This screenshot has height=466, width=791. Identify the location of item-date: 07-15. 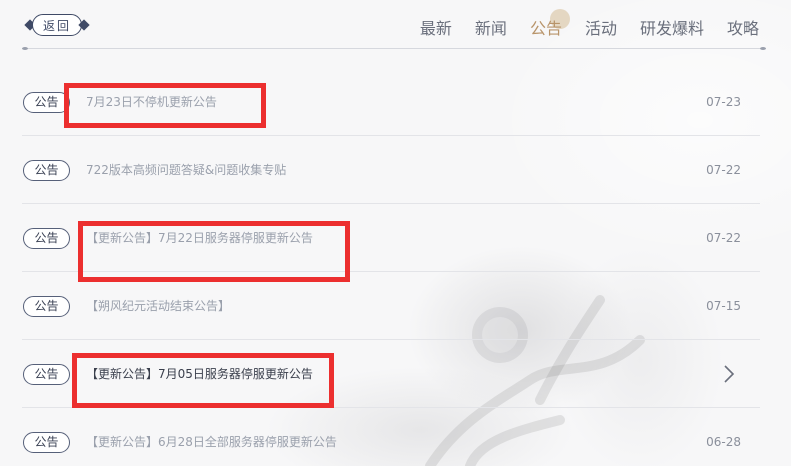
(723, 306).